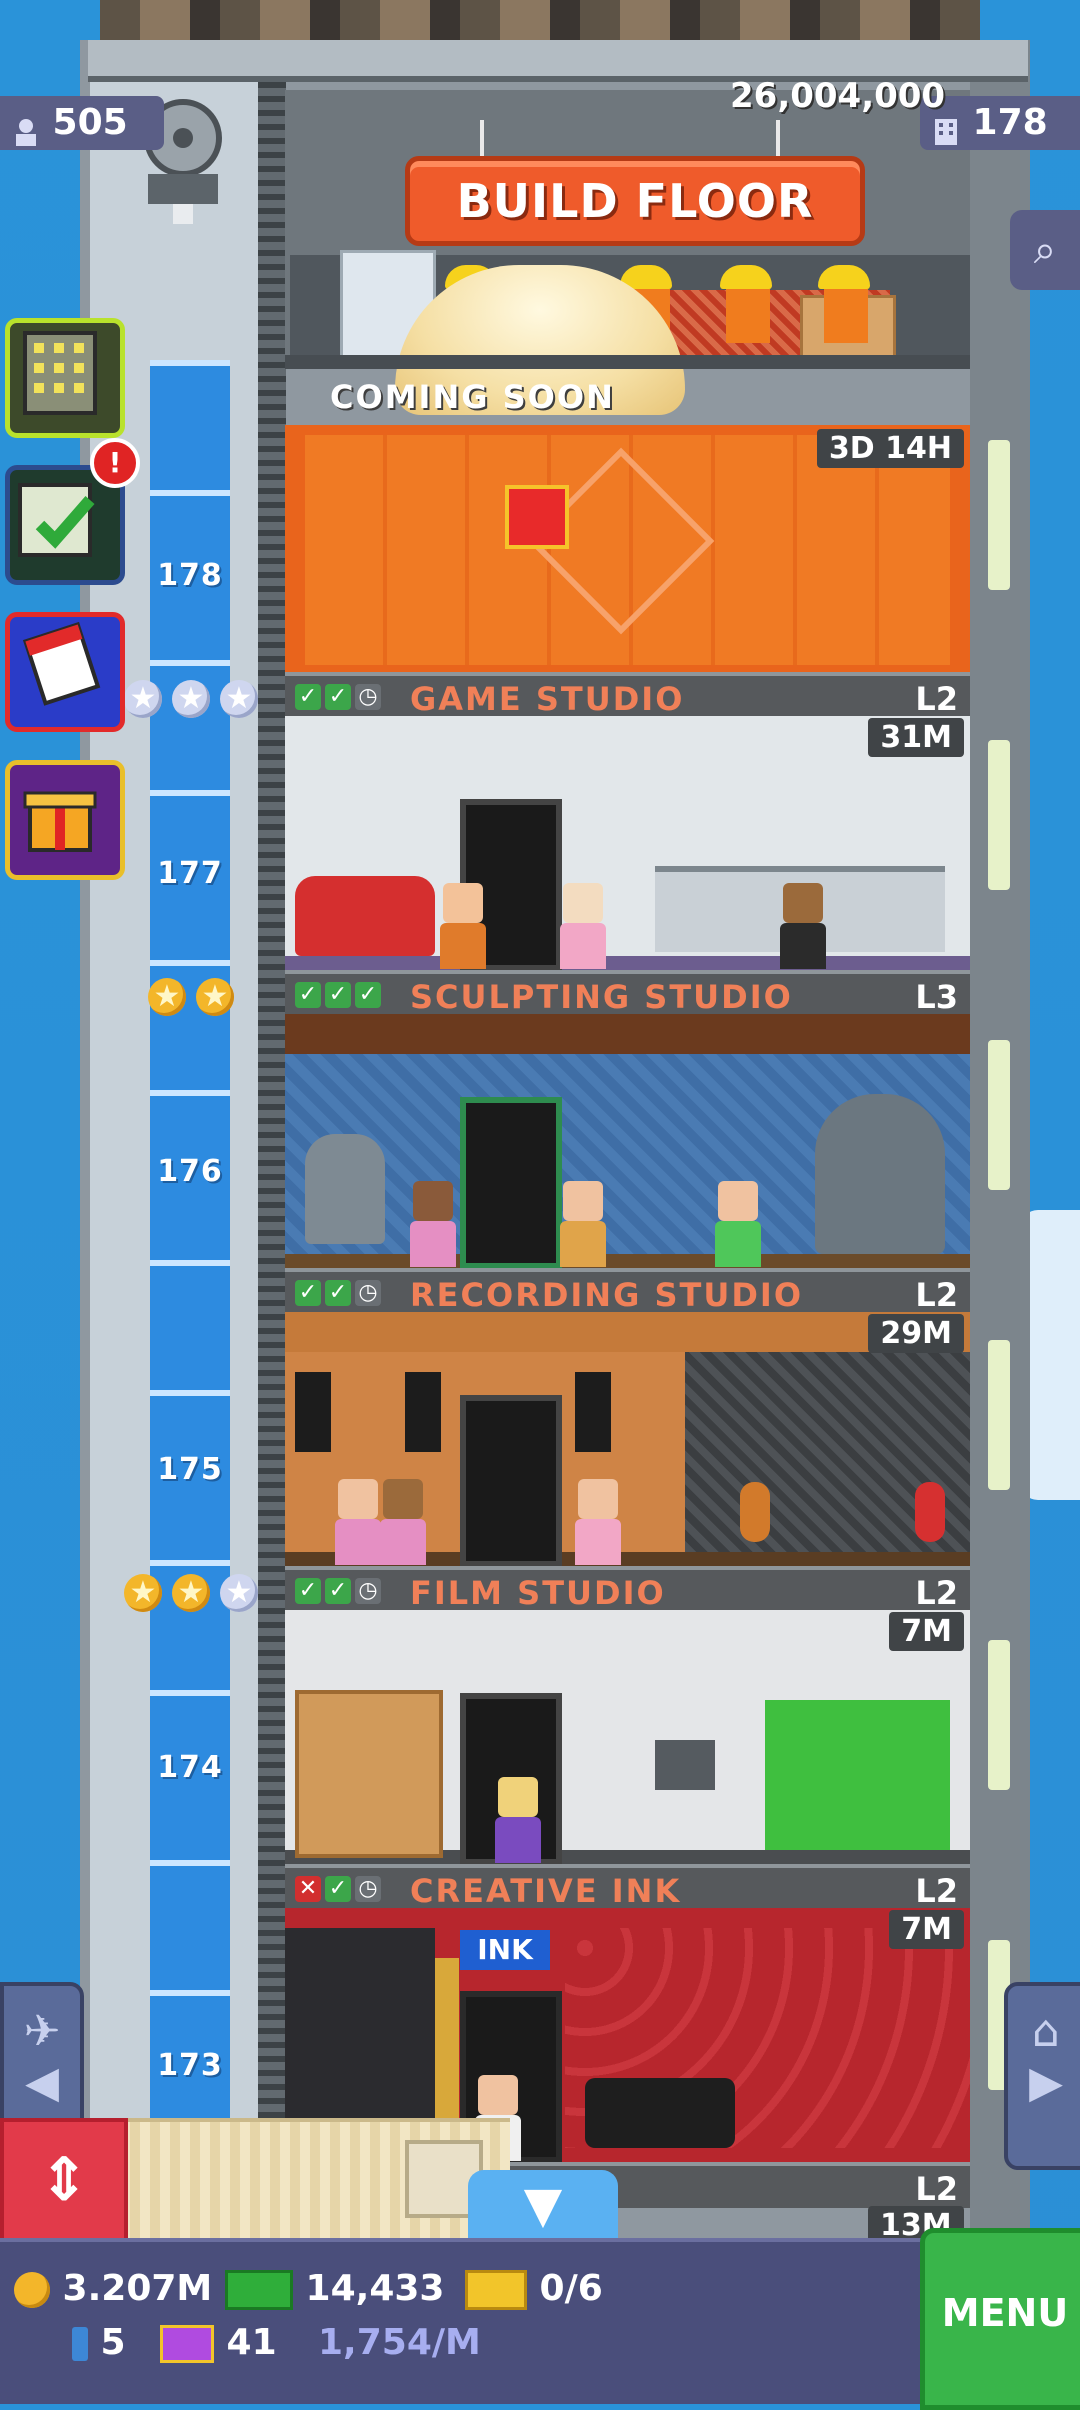  I want to click on coins-value: 3.207M, so click(137, 2288).